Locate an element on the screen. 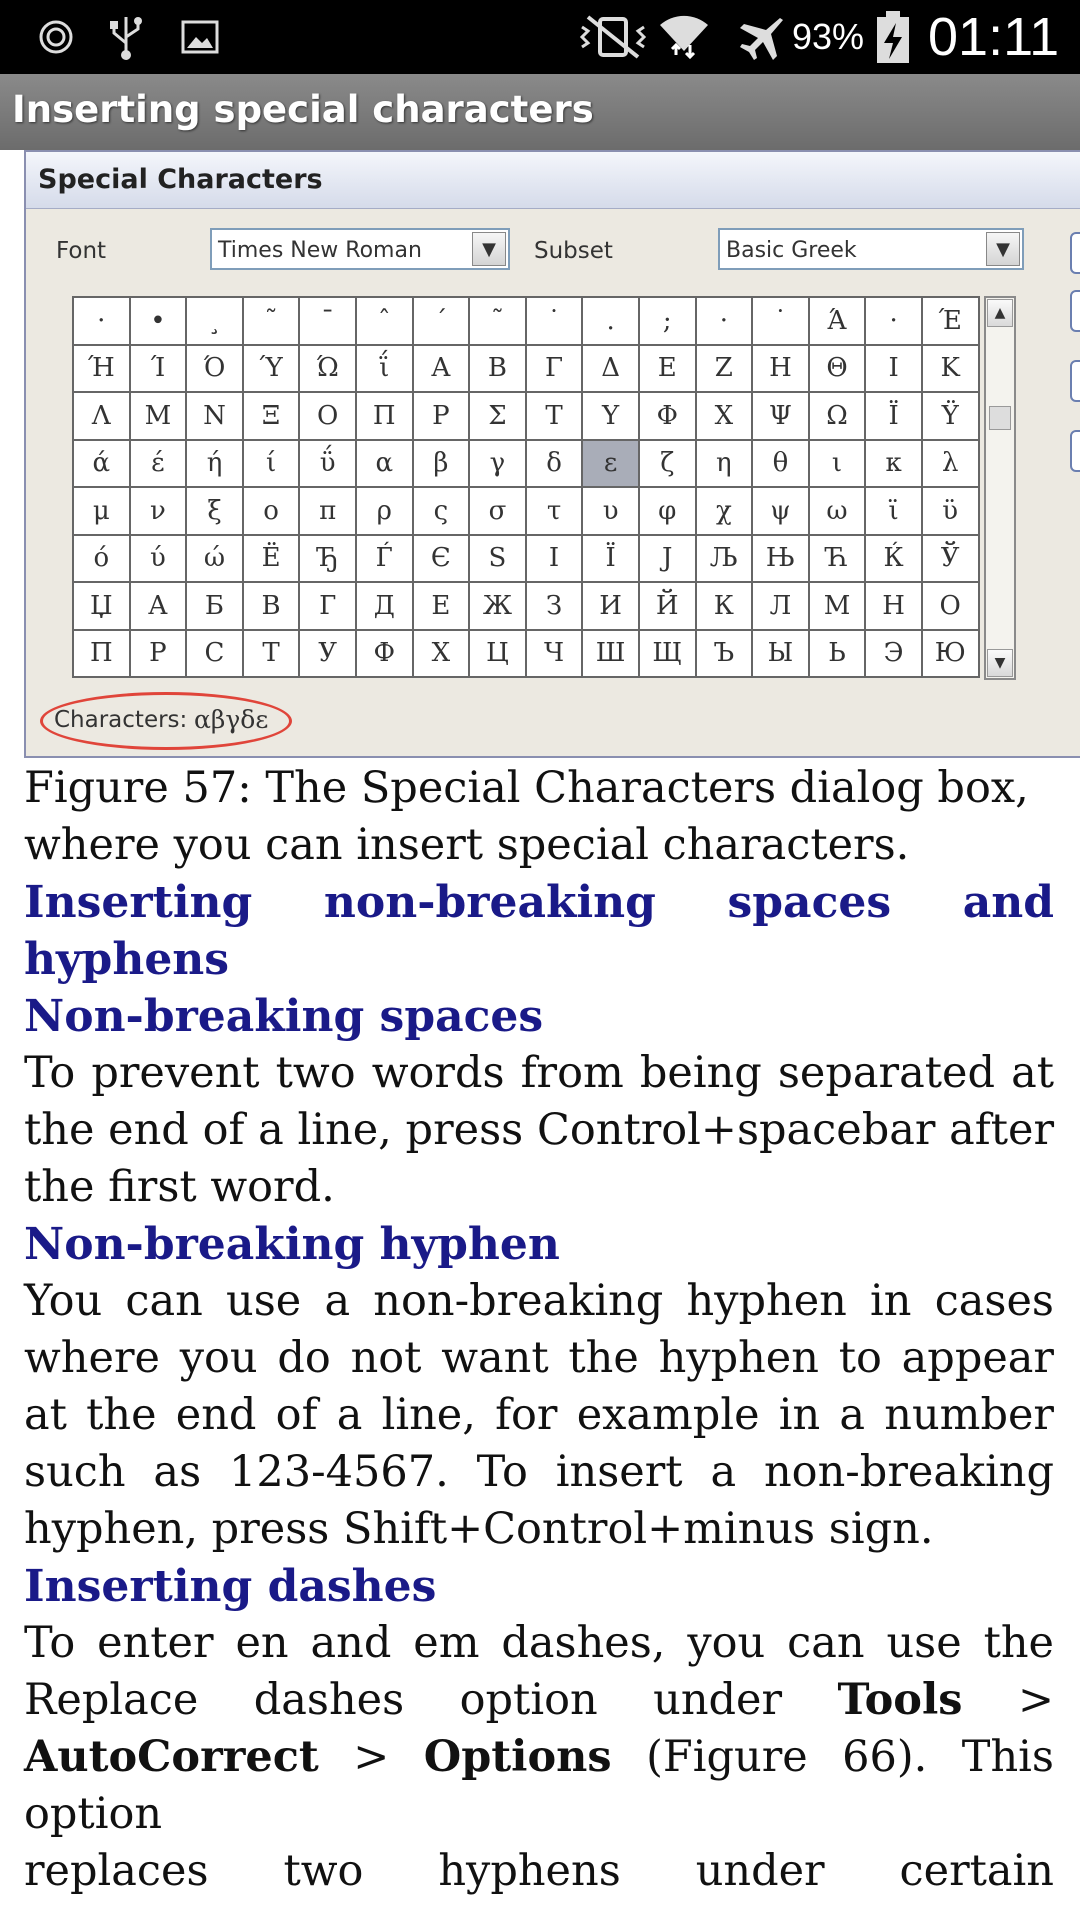  char-cell: Ћ is located at coordinates (837, 558).